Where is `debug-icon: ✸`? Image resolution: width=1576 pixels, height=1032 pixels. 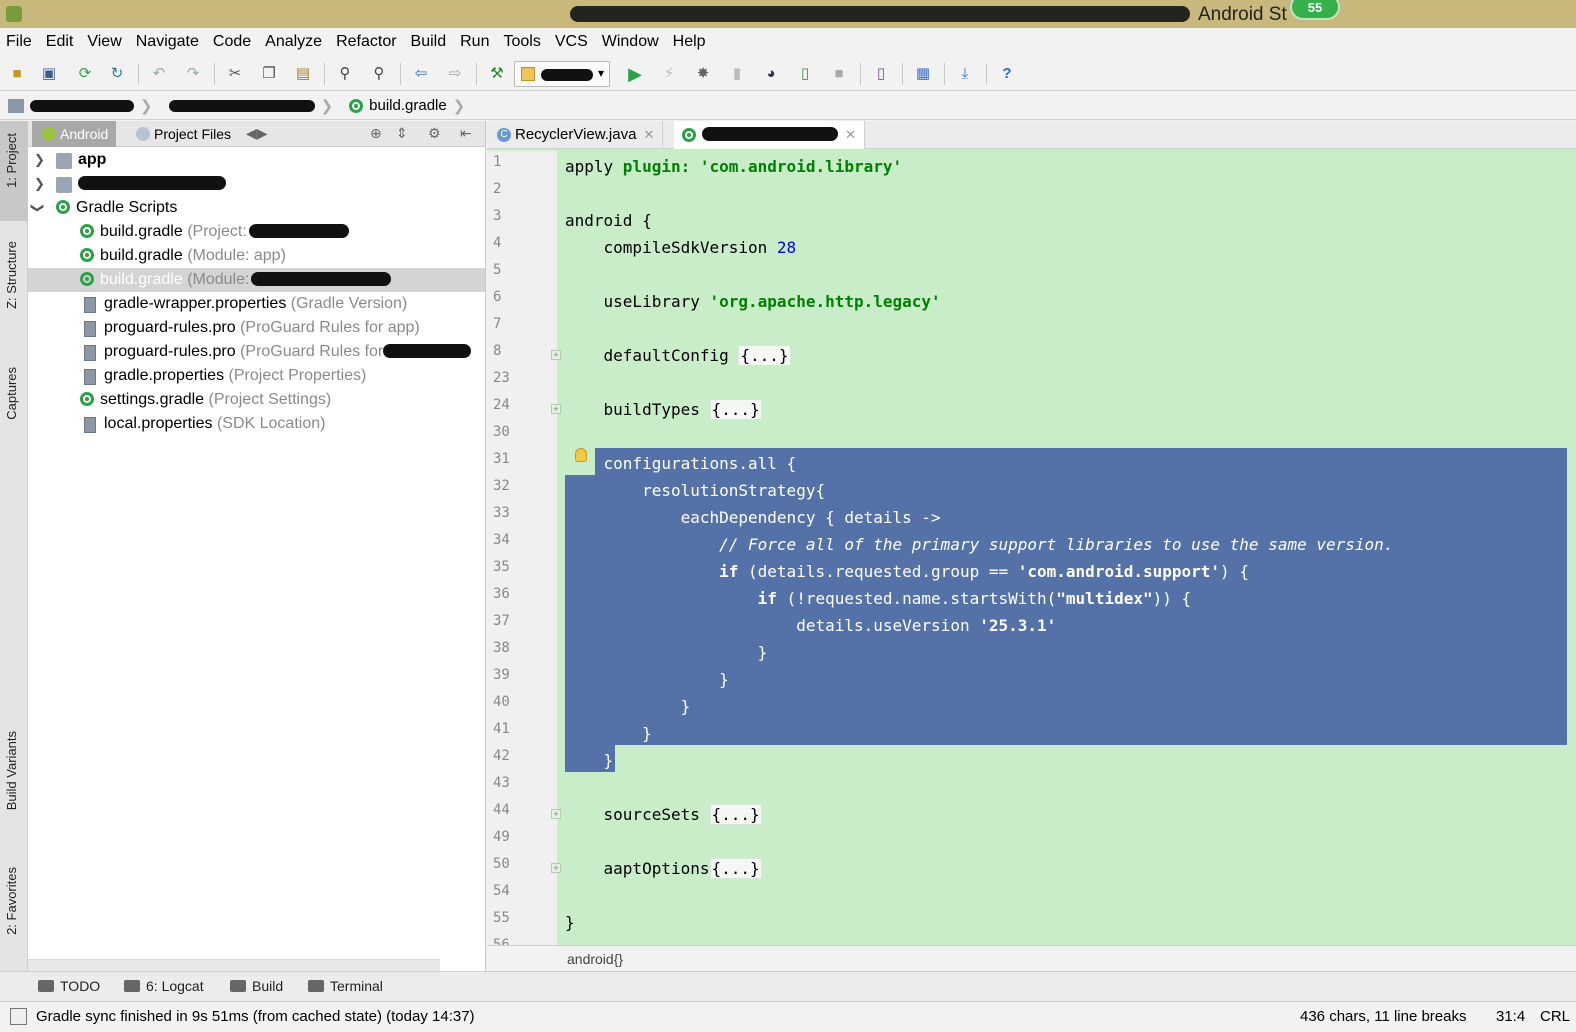 debug-icon: ✸ is located at coordinates (703, 74).